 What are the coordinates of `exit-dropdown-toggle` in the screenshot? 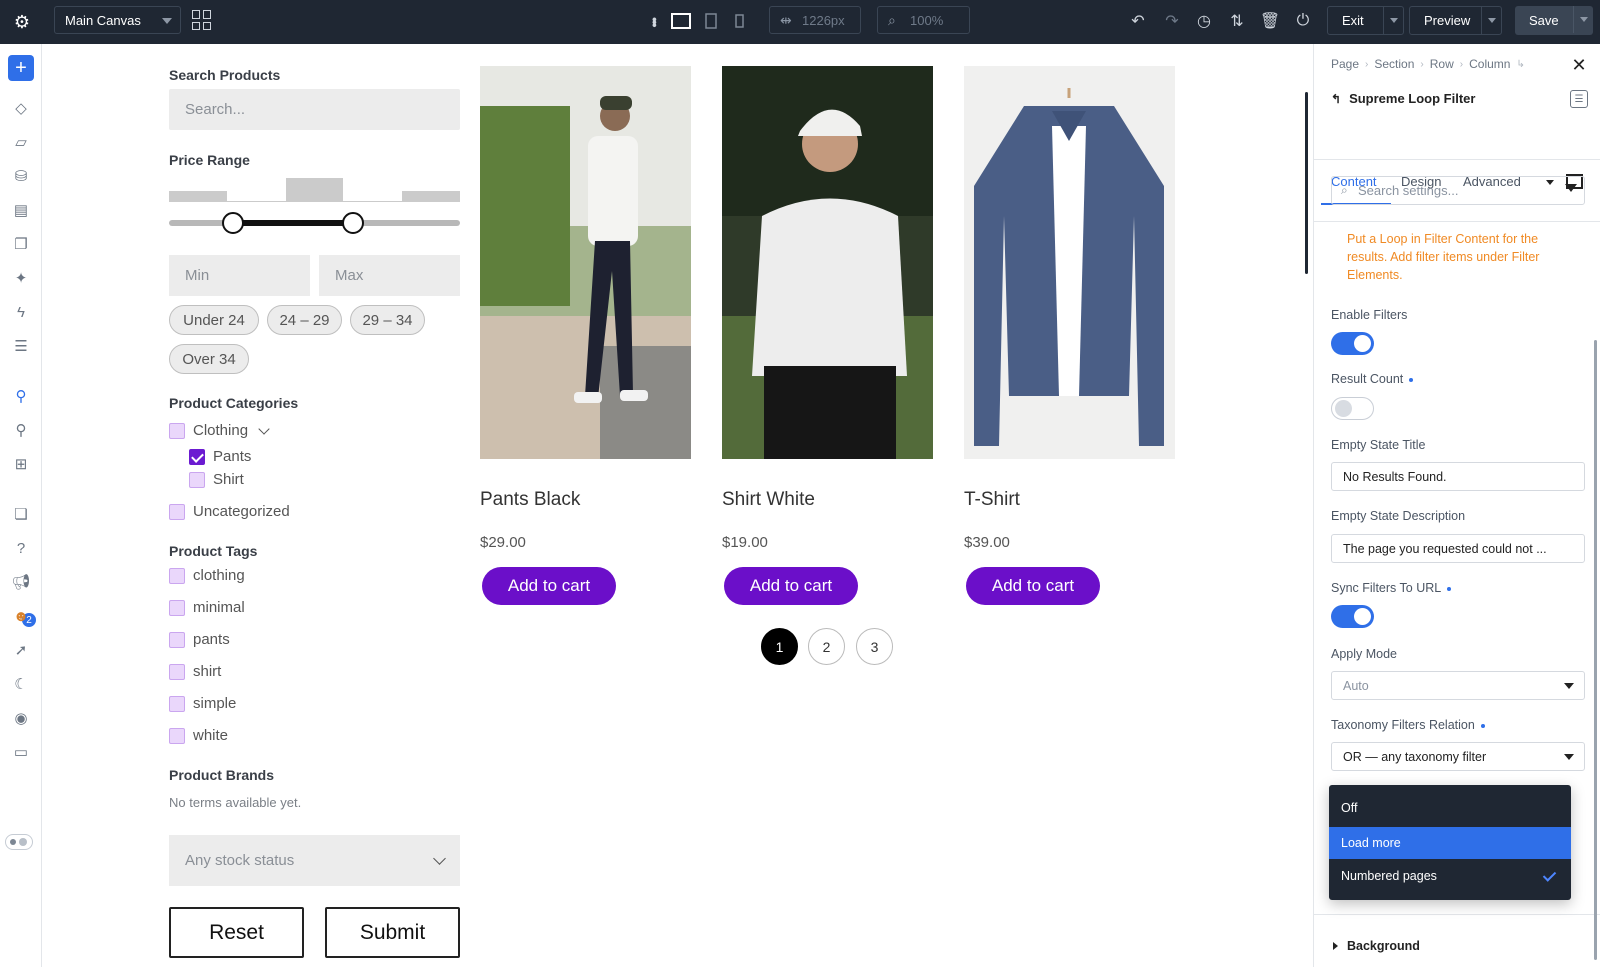 It's located at (1393, 20).